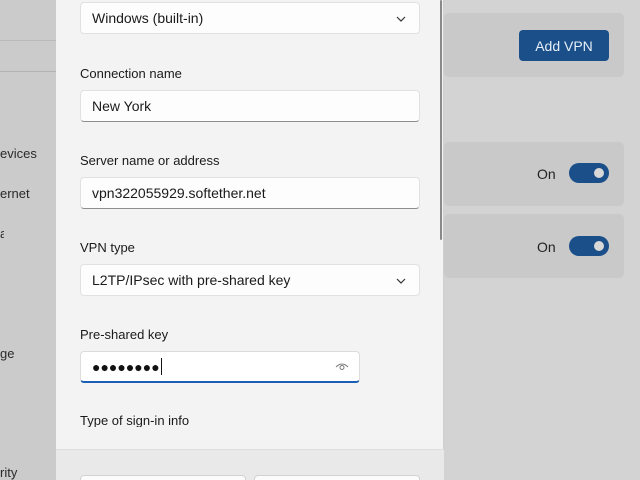  I want to click on metered-toggle, so click(589, 173).